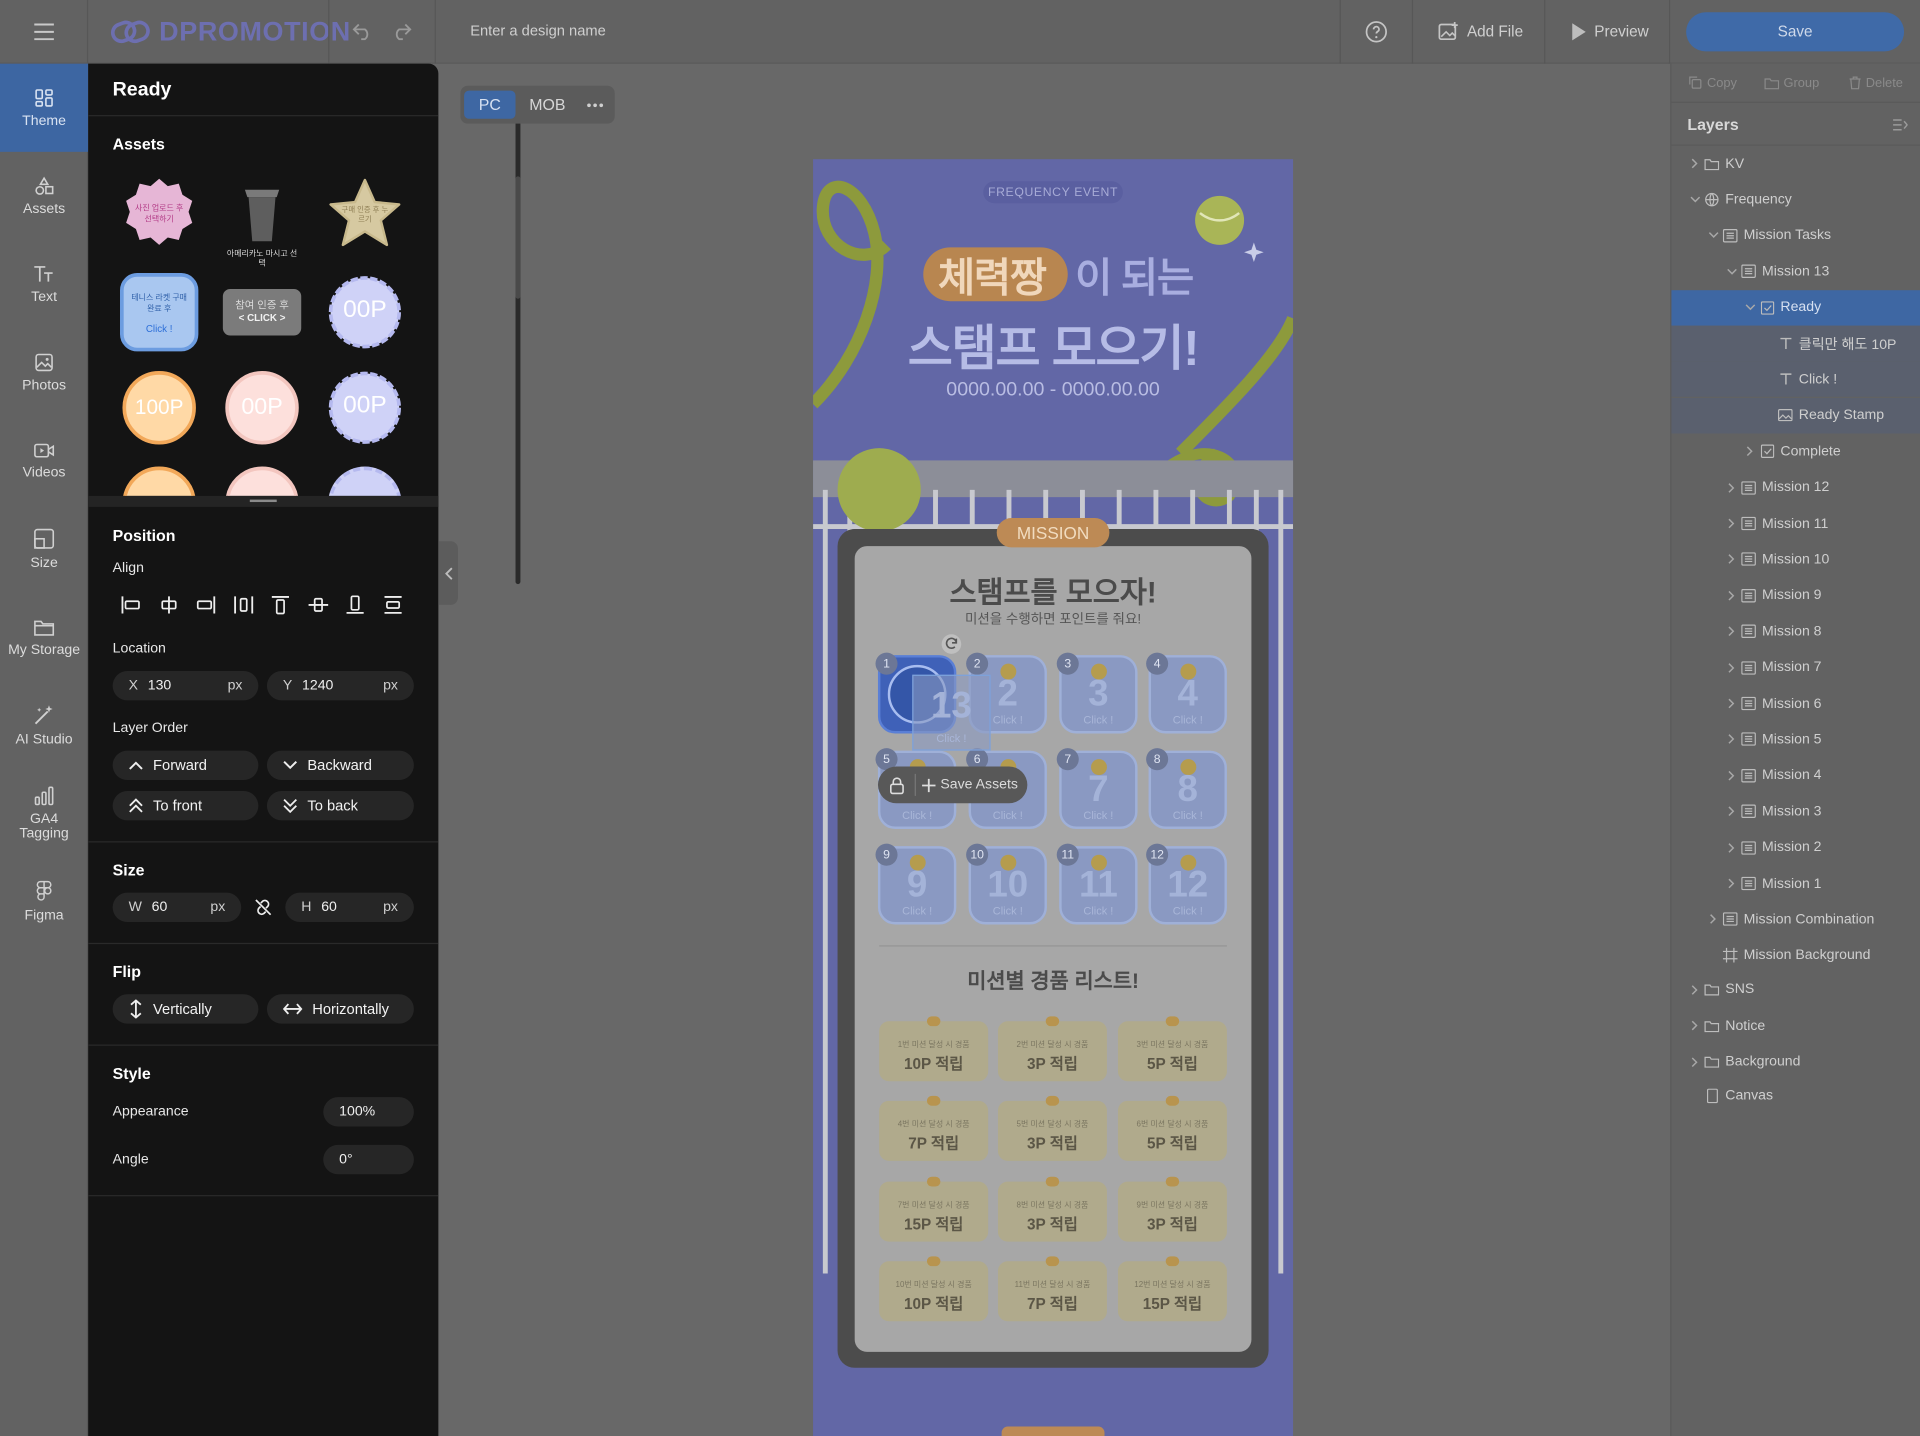 The image size is (1920, 1436). Describe the element at coordinates (518, 237) in the screenshot. I see `assets-scrollbar` at that location.